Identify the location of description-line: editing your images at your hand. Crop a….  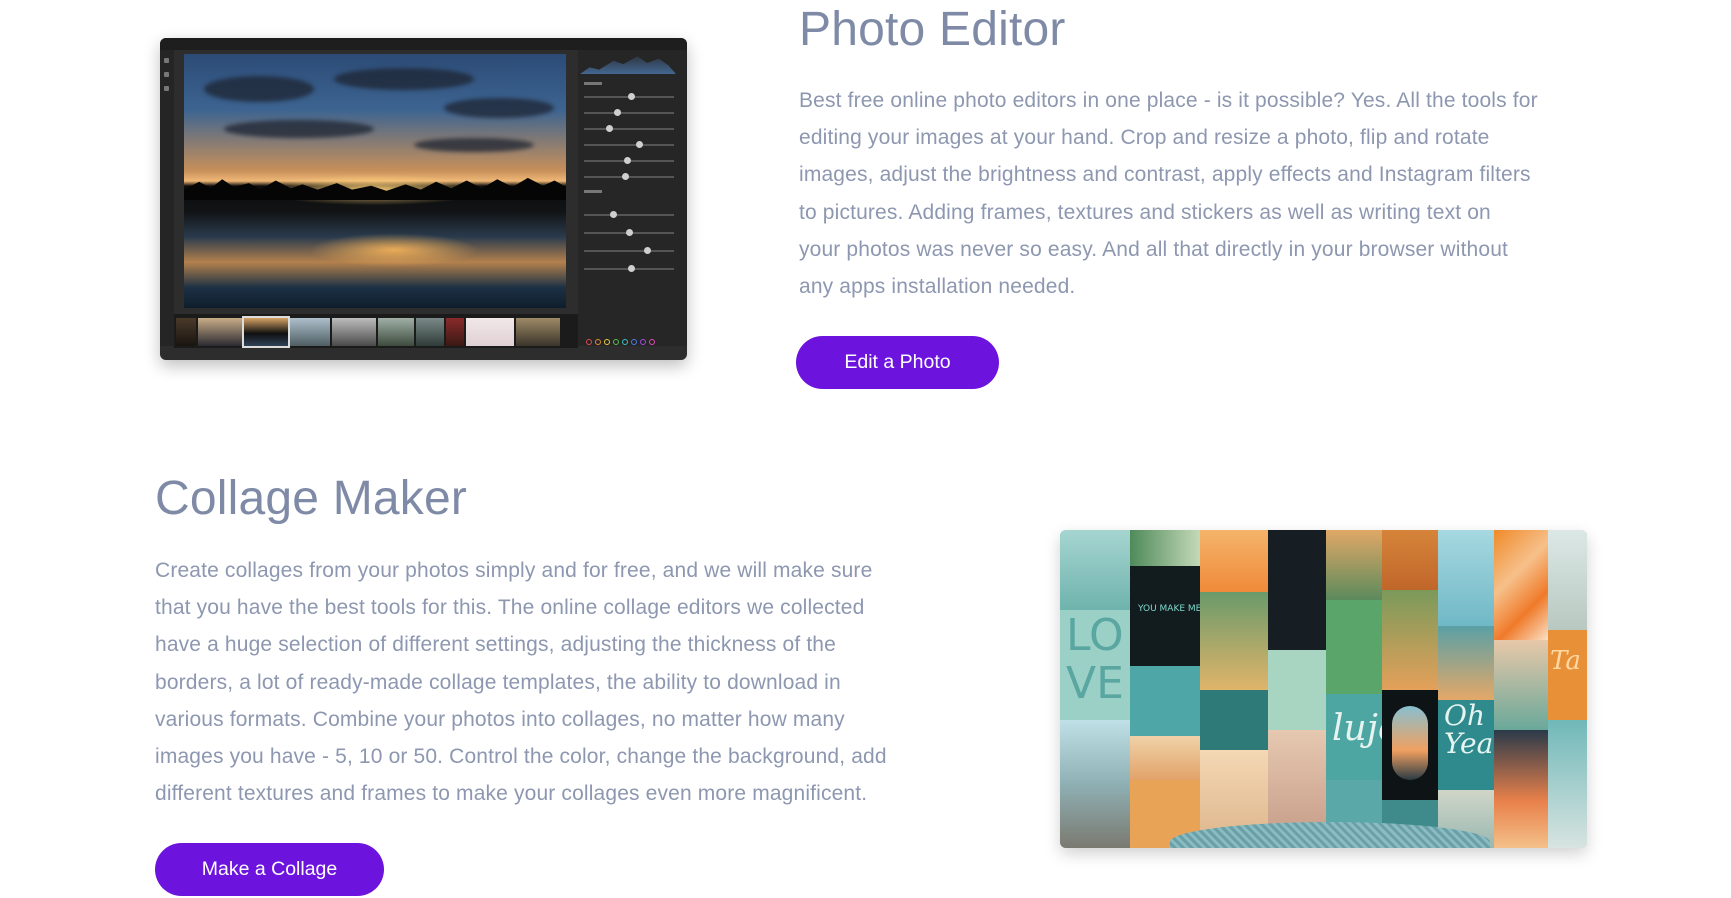
(1144, 138).